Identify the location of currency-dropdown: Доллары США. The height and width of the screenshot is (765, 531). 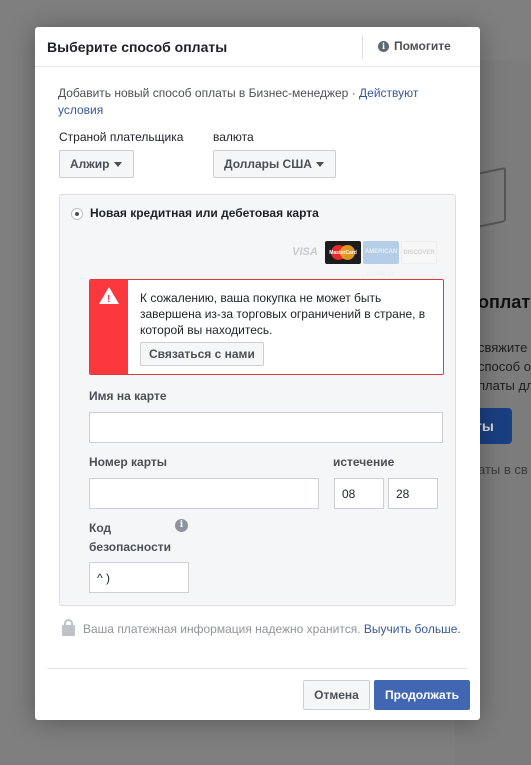
(274, 164).